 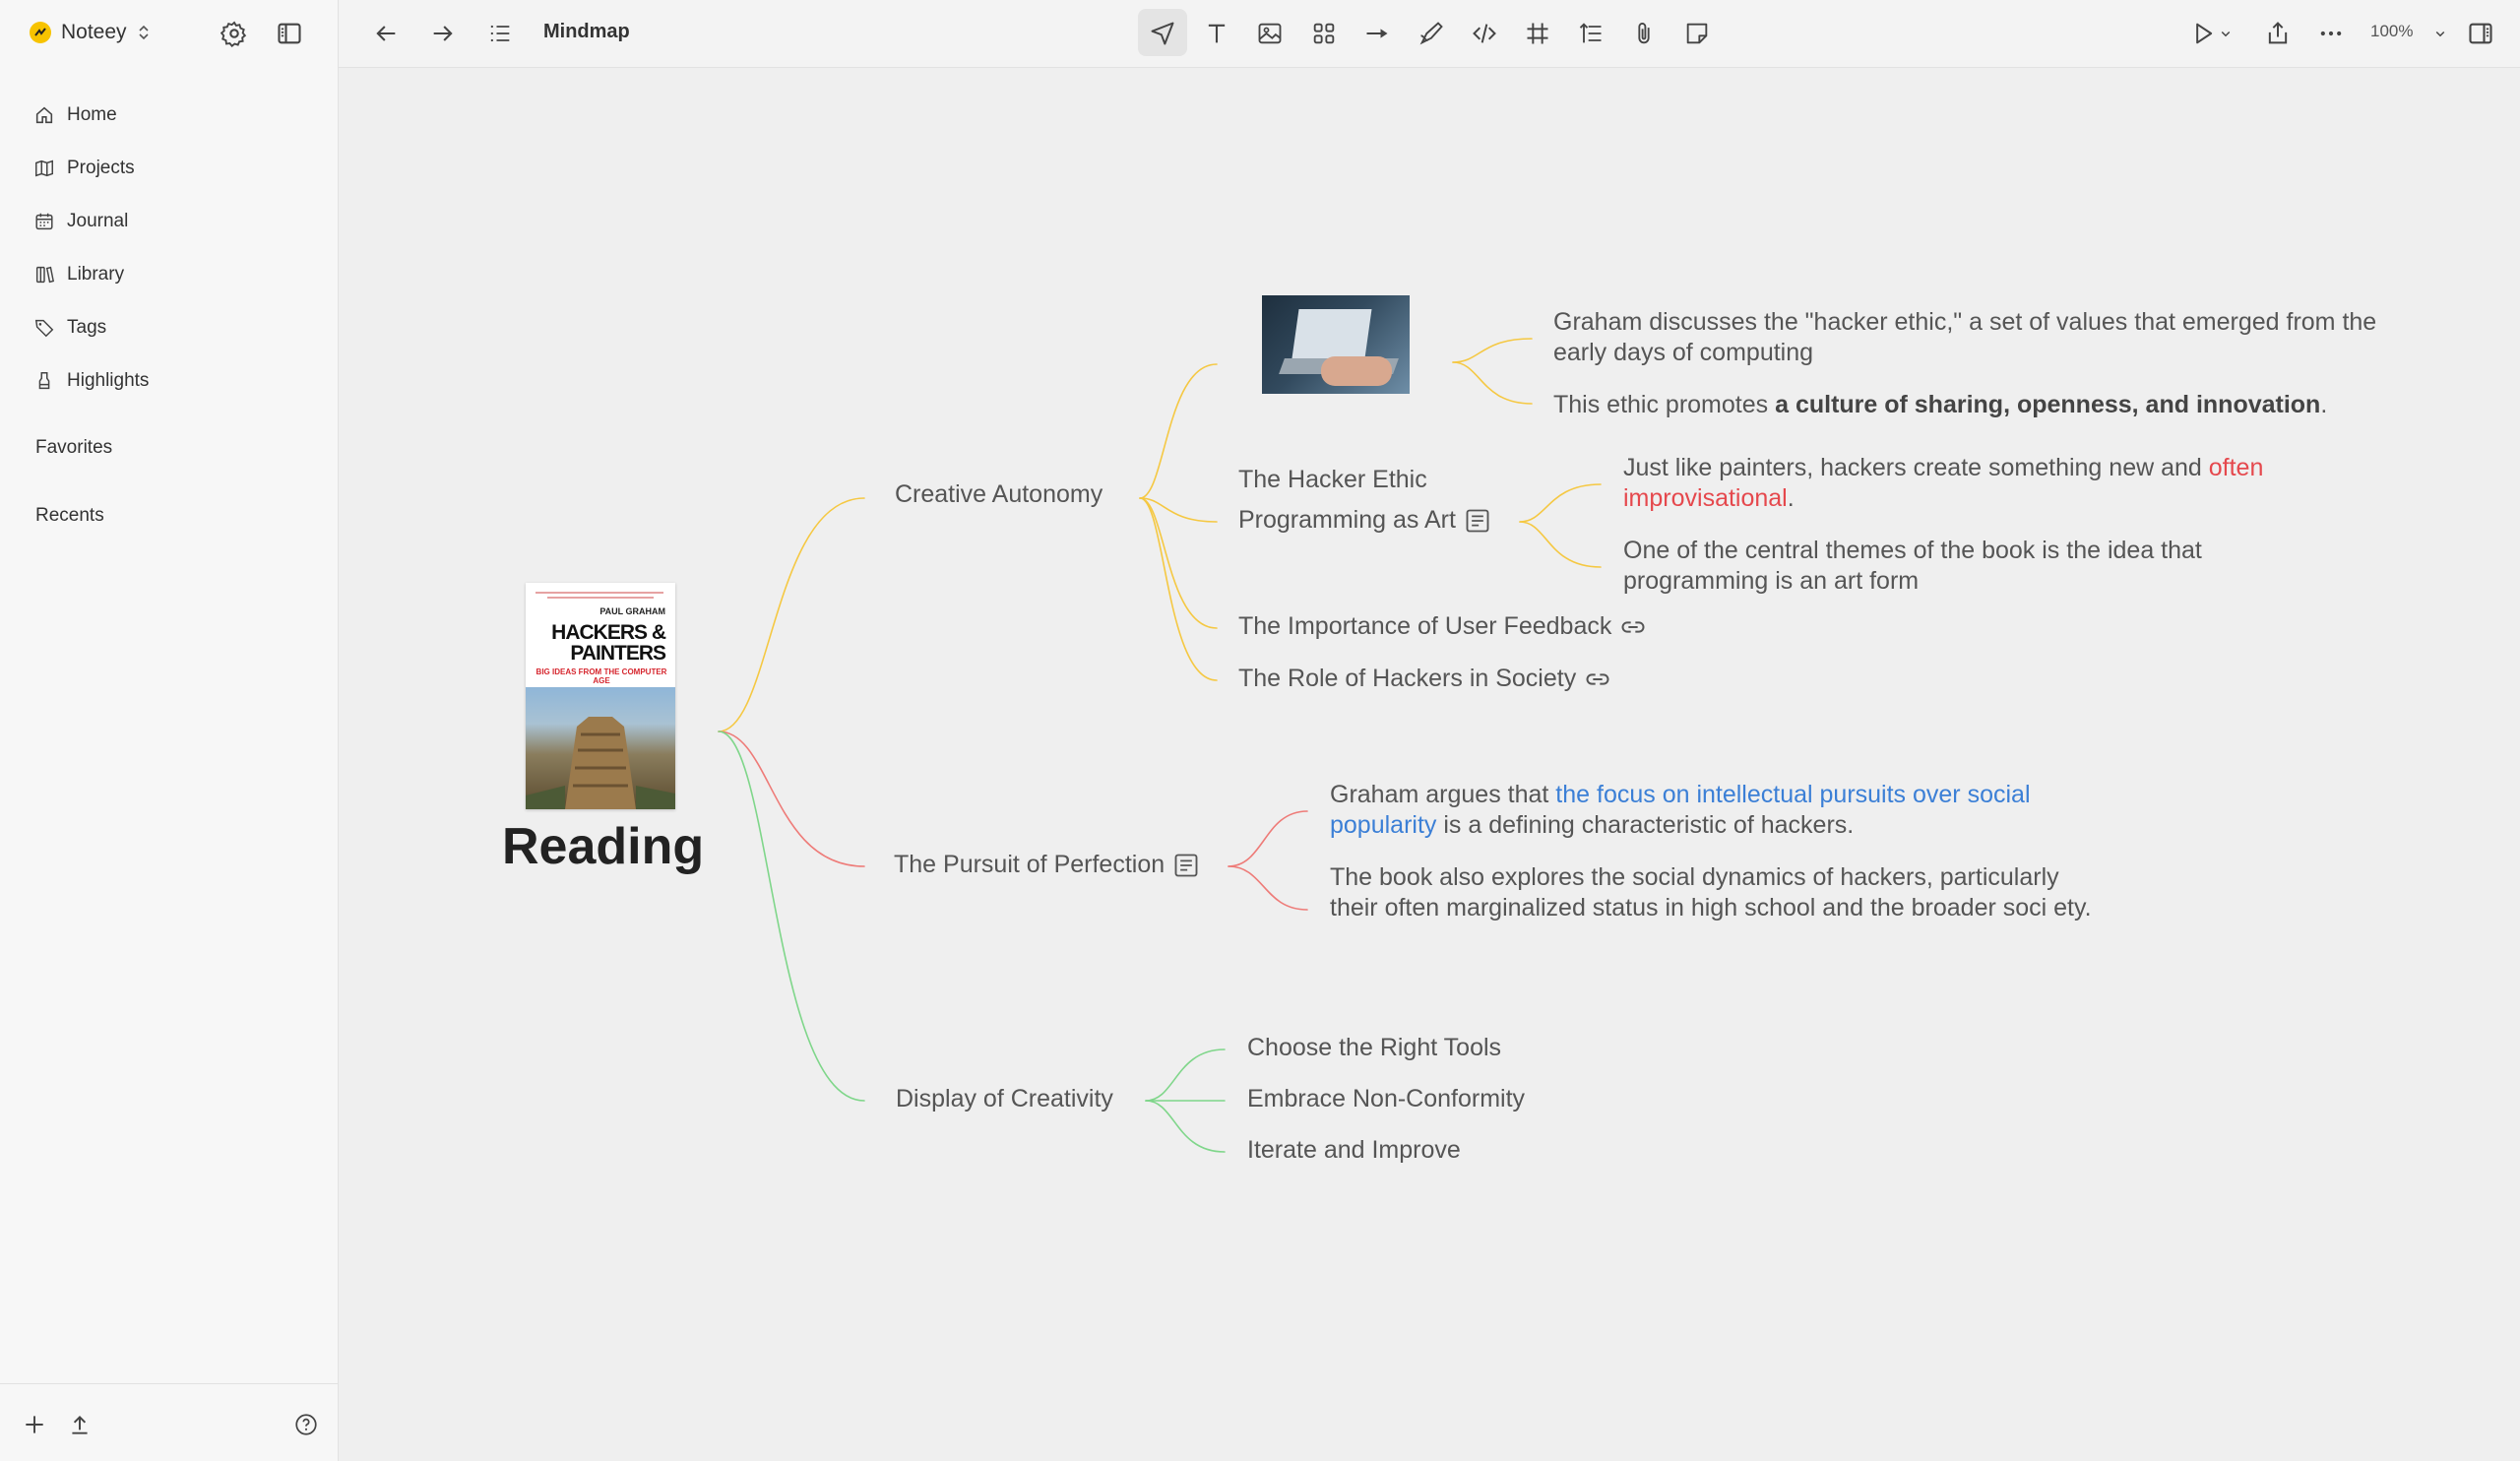 I want to click on sidebar-item-label: Library, so click(x=96, y=274).